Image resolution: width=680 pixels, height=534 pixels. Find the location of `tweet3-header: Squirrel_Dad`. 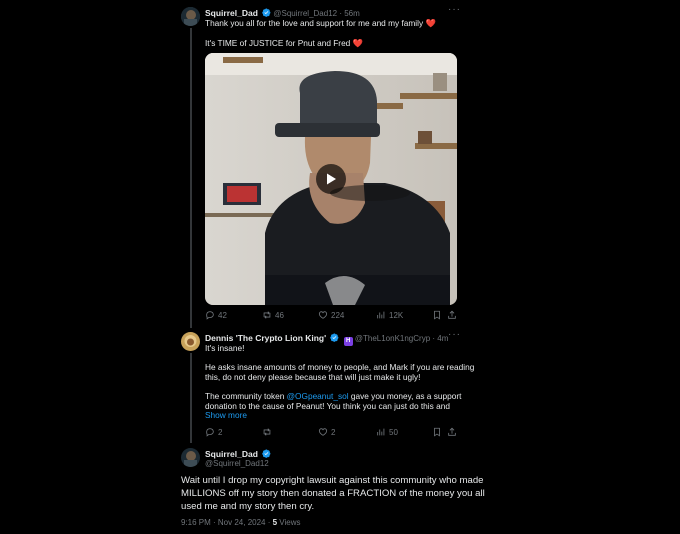

tweet3-header: Squirrel_Dad is located at coordinates (238, 454).